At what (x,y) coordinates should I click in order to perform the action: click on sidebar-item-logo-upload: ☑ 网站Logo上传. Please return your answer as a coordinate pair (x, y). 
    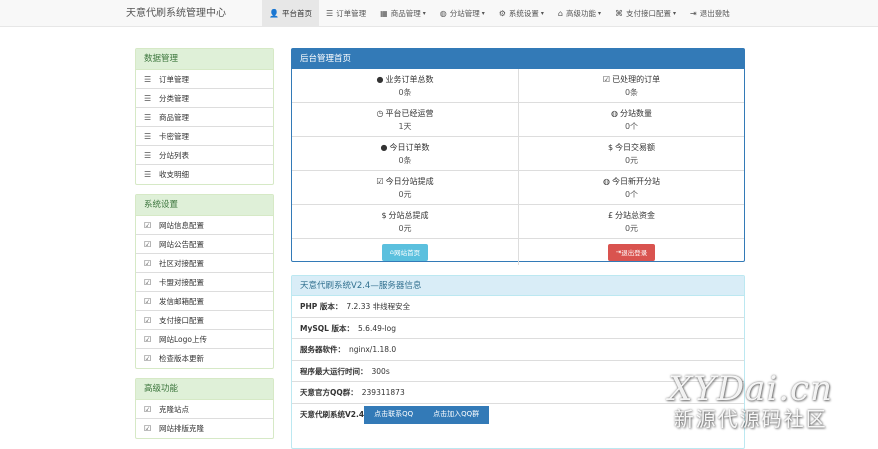
    Looking at the image, I should click on (204, 339).